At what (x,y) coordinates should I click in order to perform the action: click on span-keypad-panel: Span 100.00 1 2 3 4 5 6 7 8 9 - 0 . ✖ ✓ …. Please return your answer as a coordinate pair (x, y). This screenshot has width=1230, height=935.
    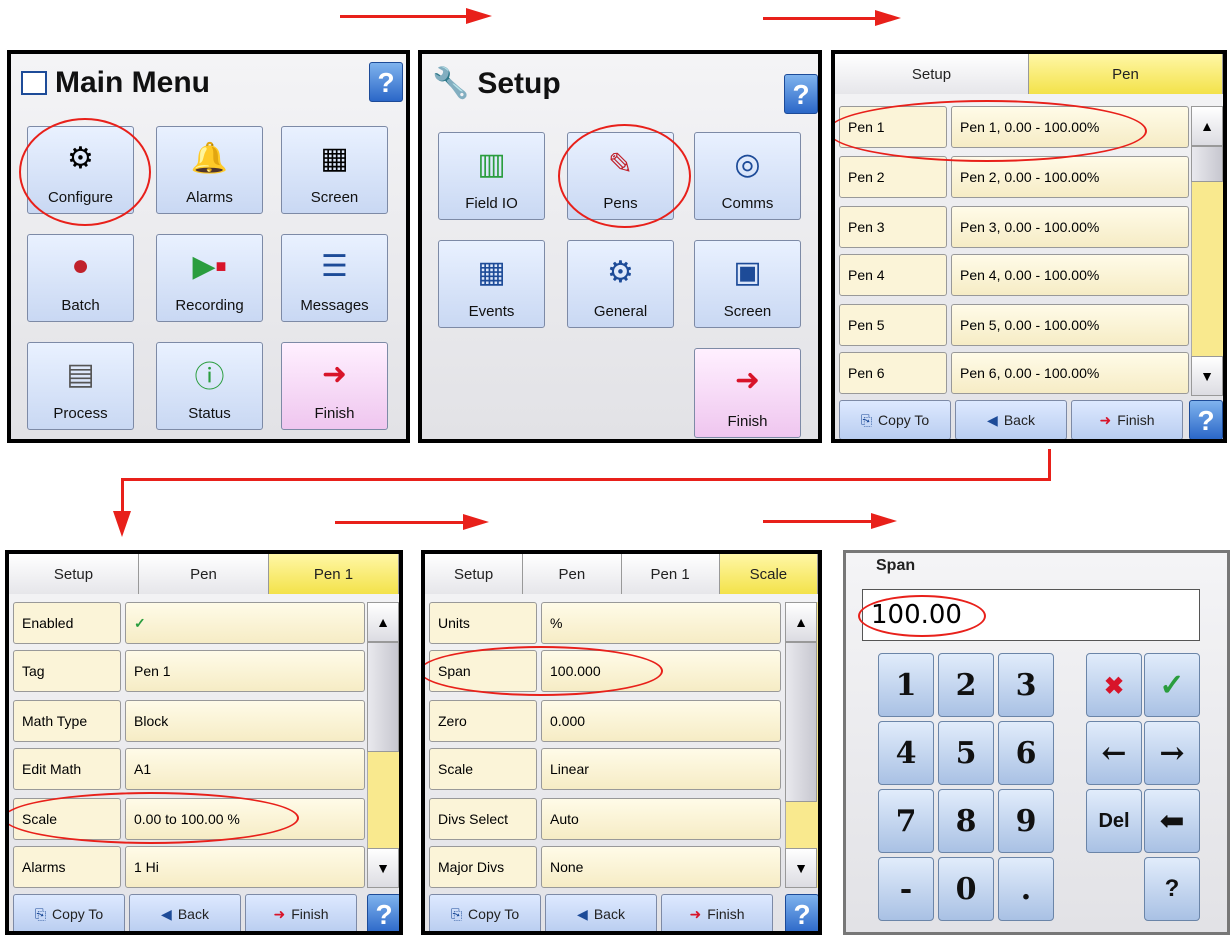
    Looking at the image, I should click on (1036, 742).